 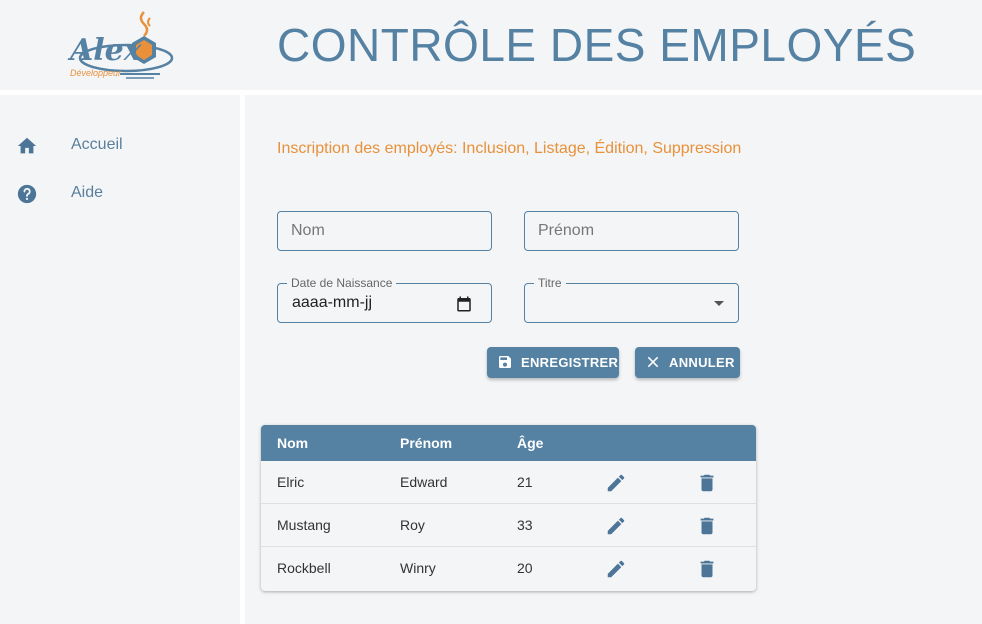 I want to click on date-naissance-field: Date de Naissance aaaa-mm-jj, so click(x=384, y=299).